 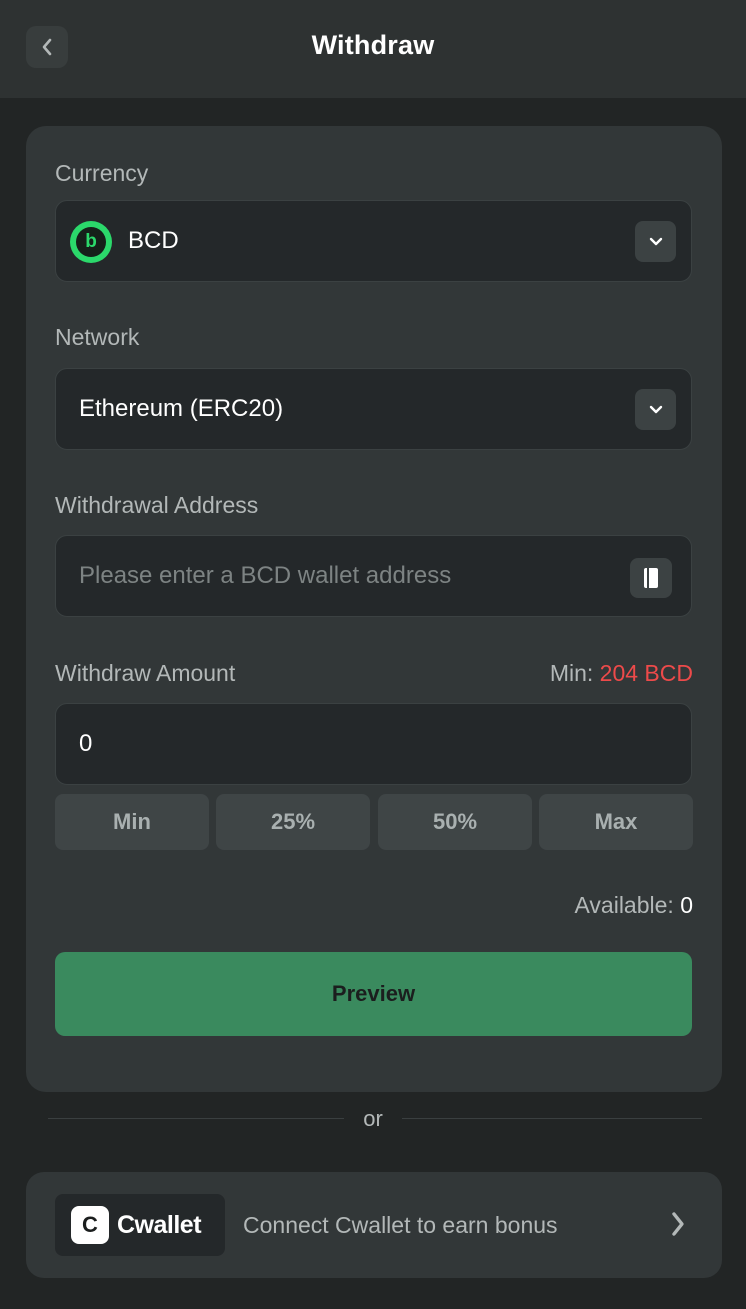 I want to click on 50-percent-button: 50%, so click(x=455, y=822).